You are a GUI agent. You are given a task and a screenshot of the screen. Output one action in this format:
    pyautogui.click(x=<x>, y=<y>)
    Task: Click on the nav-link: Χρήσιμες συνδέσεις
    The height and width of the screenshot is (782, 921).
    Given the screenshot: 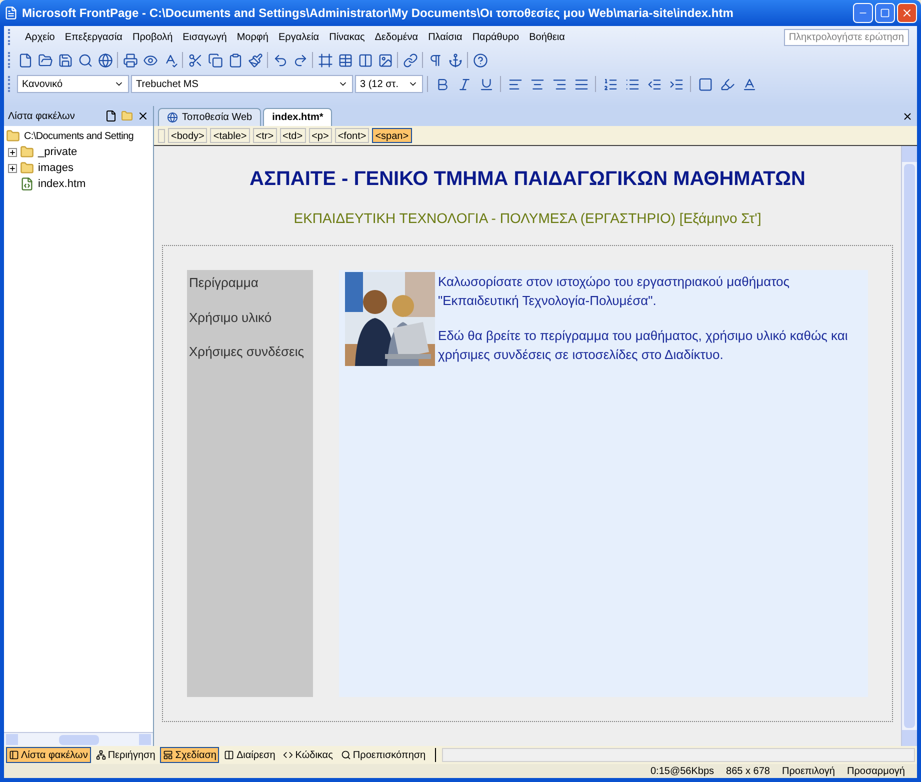 What is the action you would take?
    pyautogui.click(x=250, y=352)
    